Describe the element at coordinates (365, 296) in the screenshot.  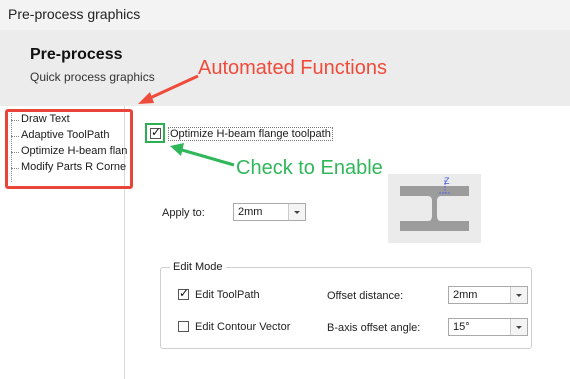
I see `offset-distance-label: Offset distance:` at that location.